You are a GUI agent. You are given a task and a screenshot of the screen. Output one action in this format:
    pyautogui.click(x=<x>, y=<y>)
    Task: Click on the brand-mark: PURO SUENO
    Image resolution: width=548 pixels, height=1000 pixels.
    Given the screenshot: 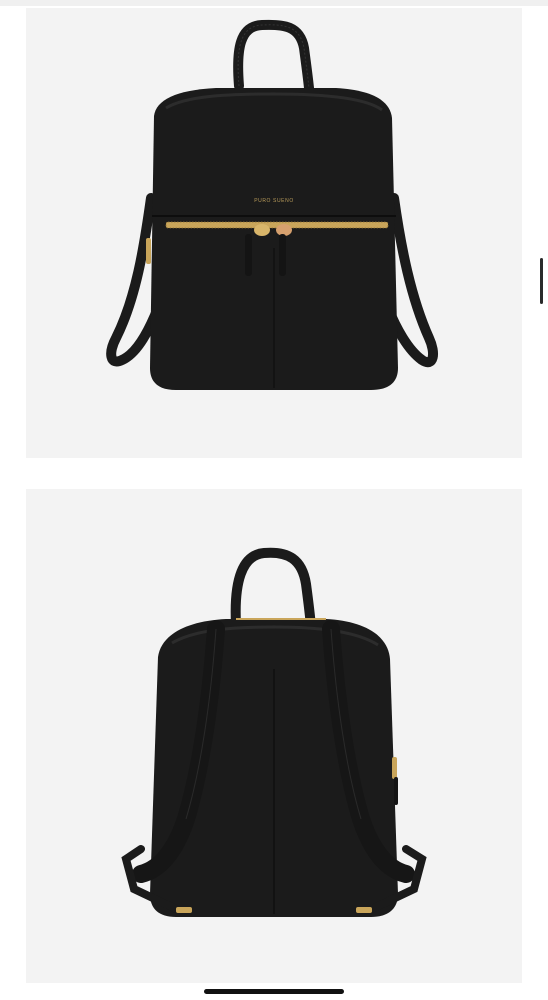 What is the action you would take?
    pyautogui.click(x=274, y=201)
    